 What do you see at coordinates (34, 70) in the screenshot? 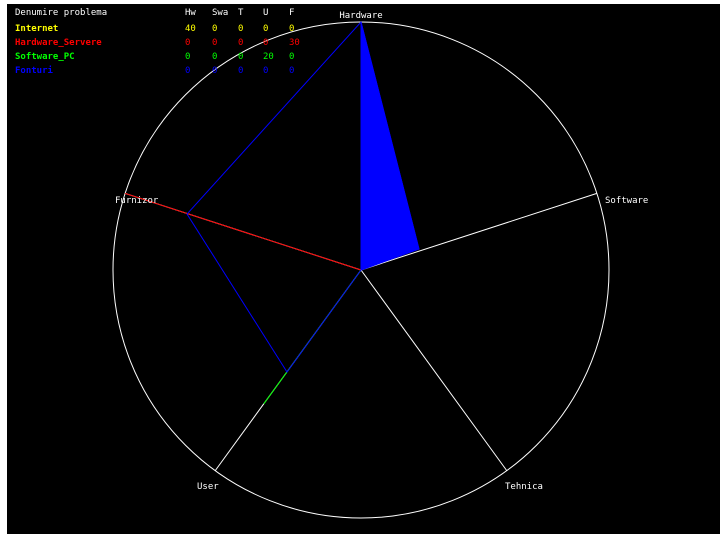
I see `legend-series-name: Fonturi` at bounding box center [34, 70].